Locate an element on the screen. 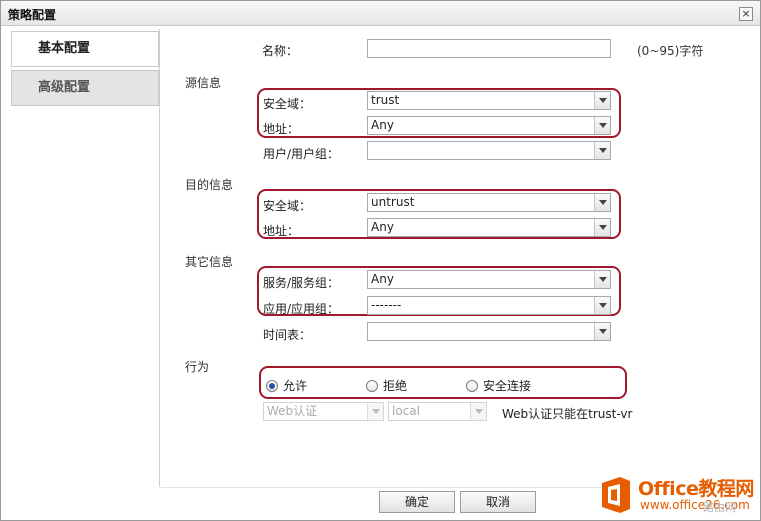 The image size is (761, 521). tab-basic-config: 基本配置 is located at coordinates (85, 49).